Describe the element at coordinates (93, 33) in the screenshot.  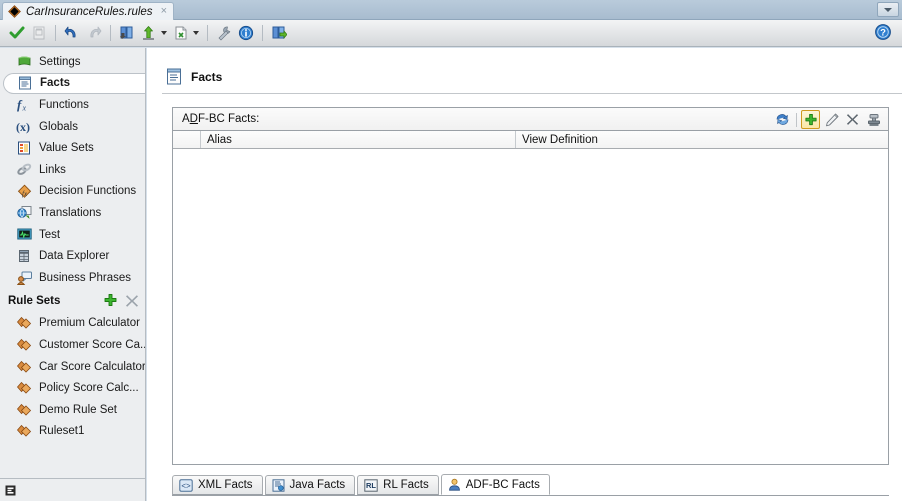
I see `redo-button` at that location.